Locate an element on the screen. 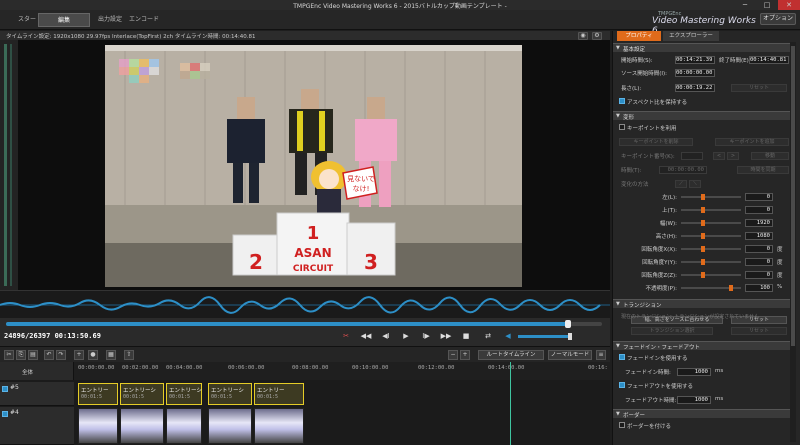 The height and width of the screenshot is (445, 800). method-ease-out-icon: ⟍ is located at coordinates (695, 184).